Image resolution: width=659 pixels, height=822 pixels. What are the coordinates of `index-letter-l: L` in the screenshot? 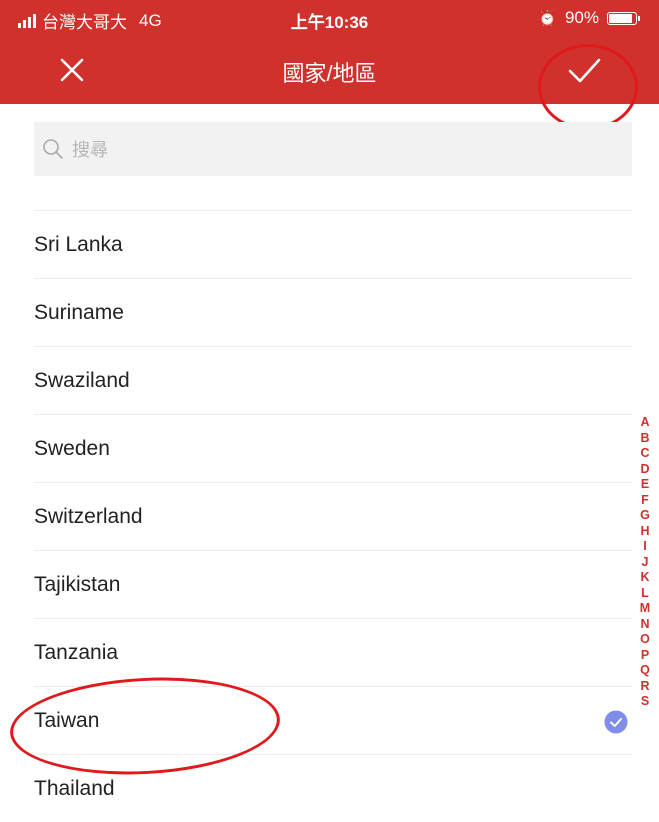 It's located at (645, 594).